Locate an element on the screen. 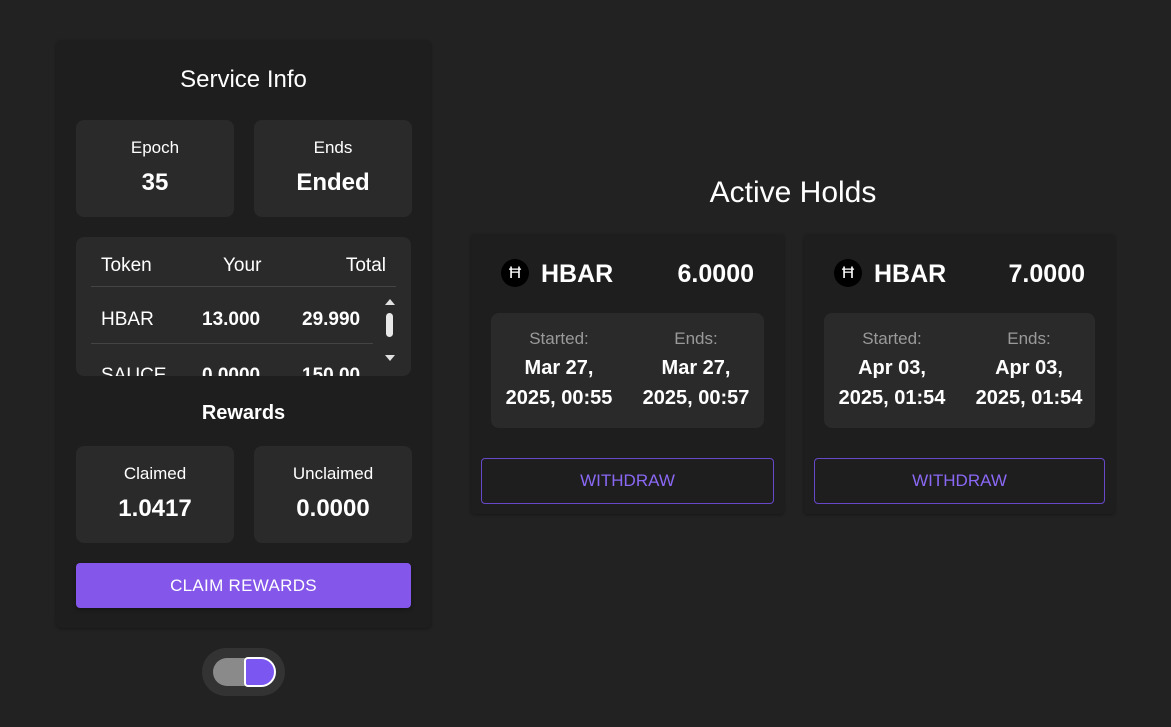  ends-value: Mar 27, 2025, 00:57 is located at coordinates (696, 383).